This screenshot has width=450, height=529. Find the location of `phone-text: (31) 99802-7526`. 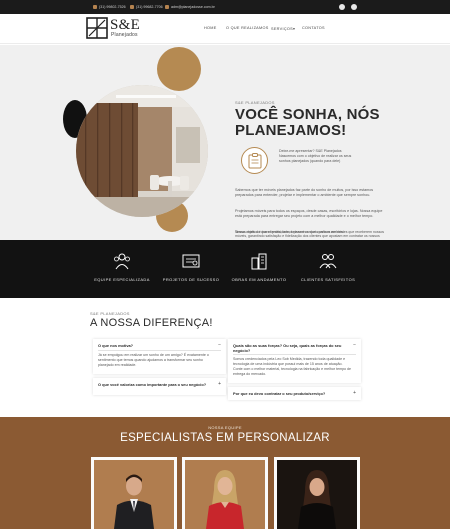

phone-text: (31) 99802-7526 is located at coordinates (112, 7).